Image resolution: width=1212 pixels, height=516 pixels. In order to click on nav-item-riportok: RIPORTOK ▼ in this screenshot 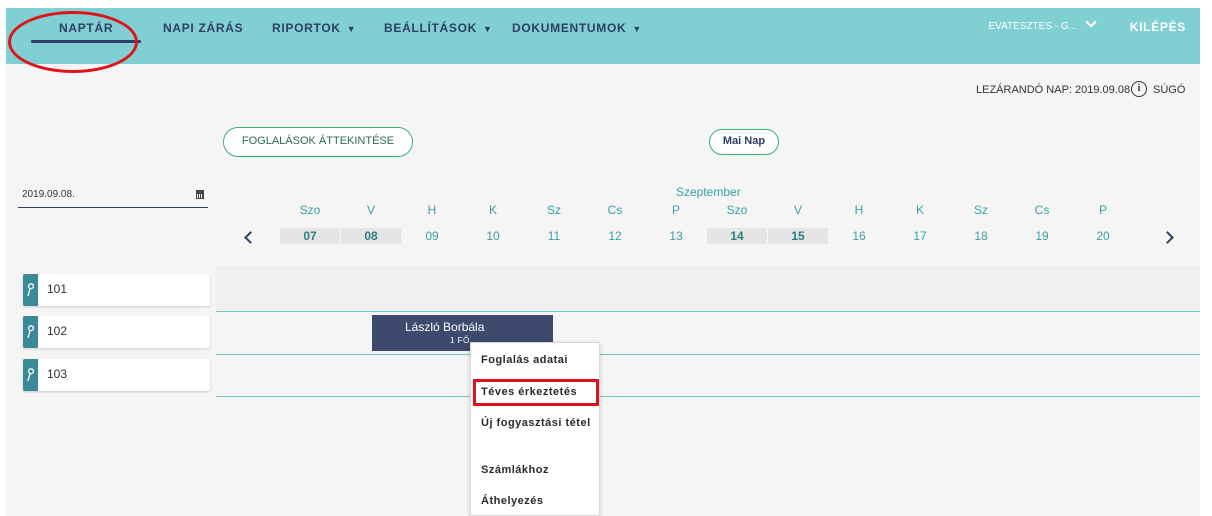, I will do `click(314, 28)`.